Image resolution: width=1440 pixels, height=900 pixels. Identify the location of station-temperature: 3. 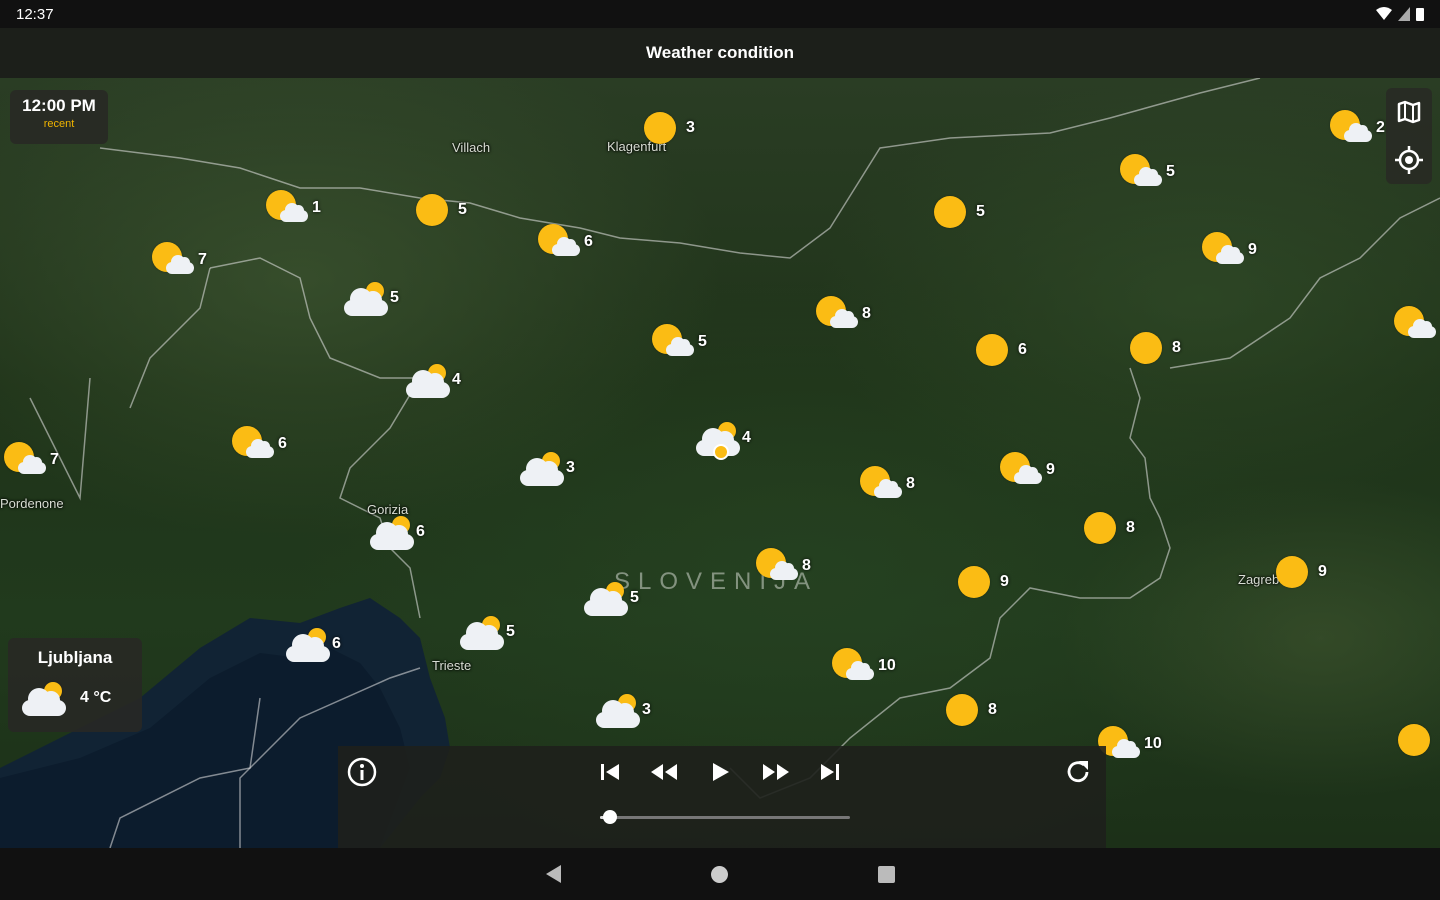
(646, 709).